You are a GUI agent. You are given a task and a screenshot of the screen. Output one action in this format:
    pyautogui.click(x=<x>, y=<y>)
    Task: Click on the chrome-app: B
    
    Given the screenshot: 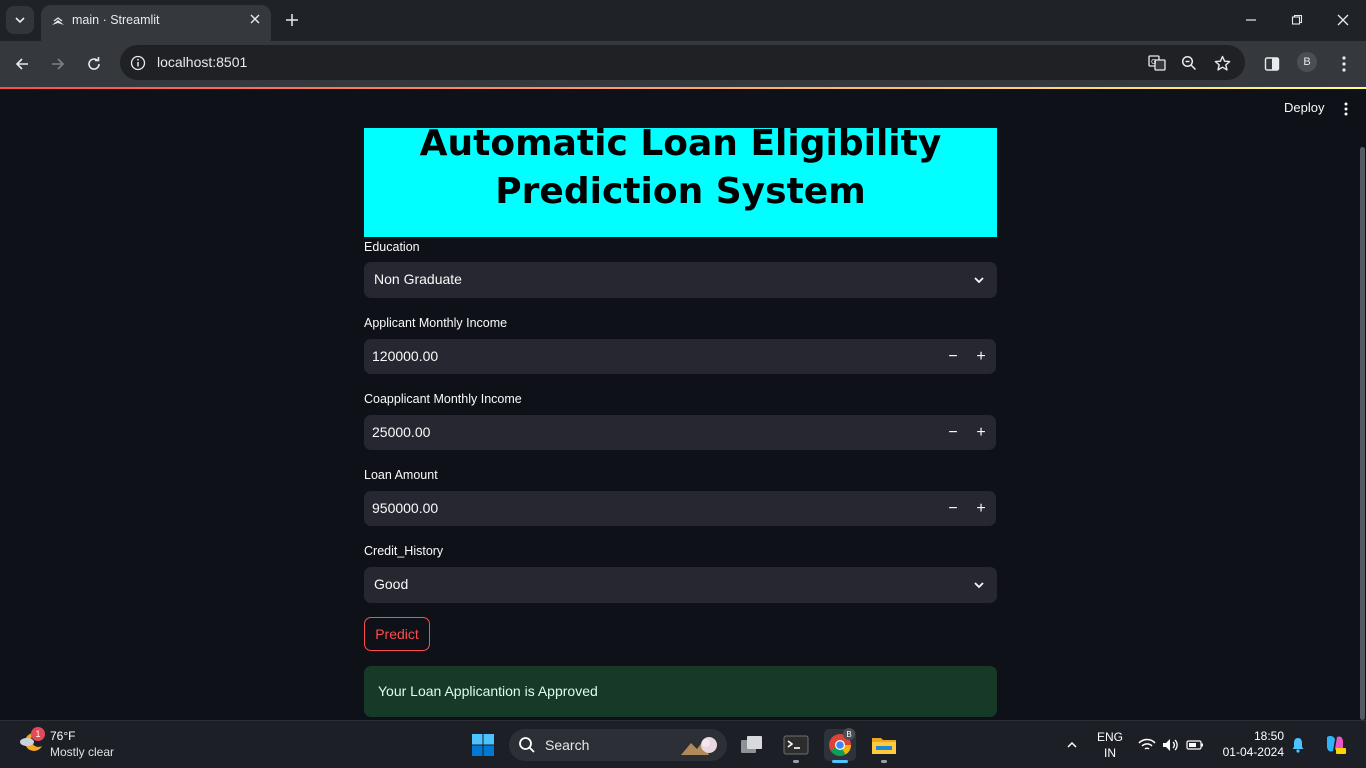 What is the action you would take?
    pyautogui.click(x=840, y=745)
    